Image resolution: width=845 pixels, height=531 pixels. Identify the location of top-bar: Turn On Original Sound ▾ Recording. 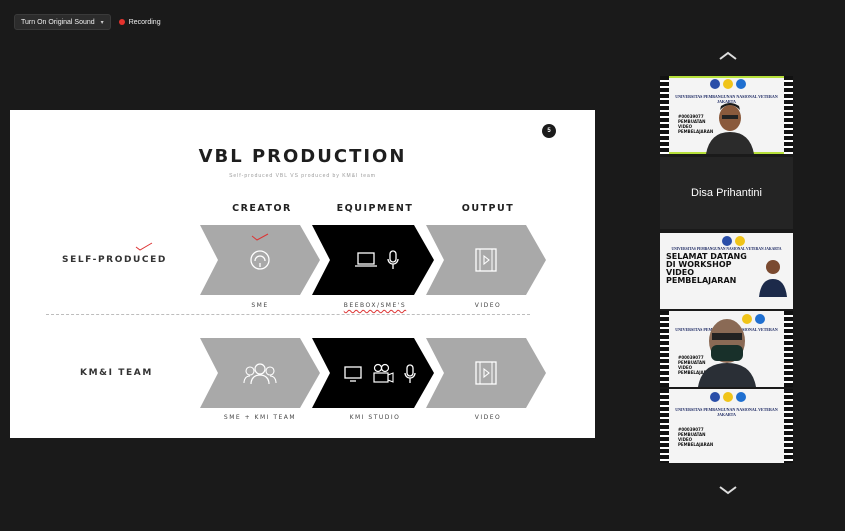
(87, 22).